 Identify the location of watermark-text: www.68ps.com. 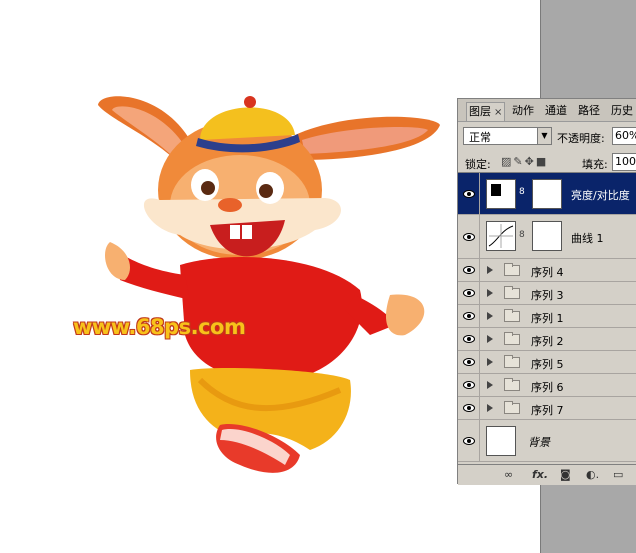
(159, 327).